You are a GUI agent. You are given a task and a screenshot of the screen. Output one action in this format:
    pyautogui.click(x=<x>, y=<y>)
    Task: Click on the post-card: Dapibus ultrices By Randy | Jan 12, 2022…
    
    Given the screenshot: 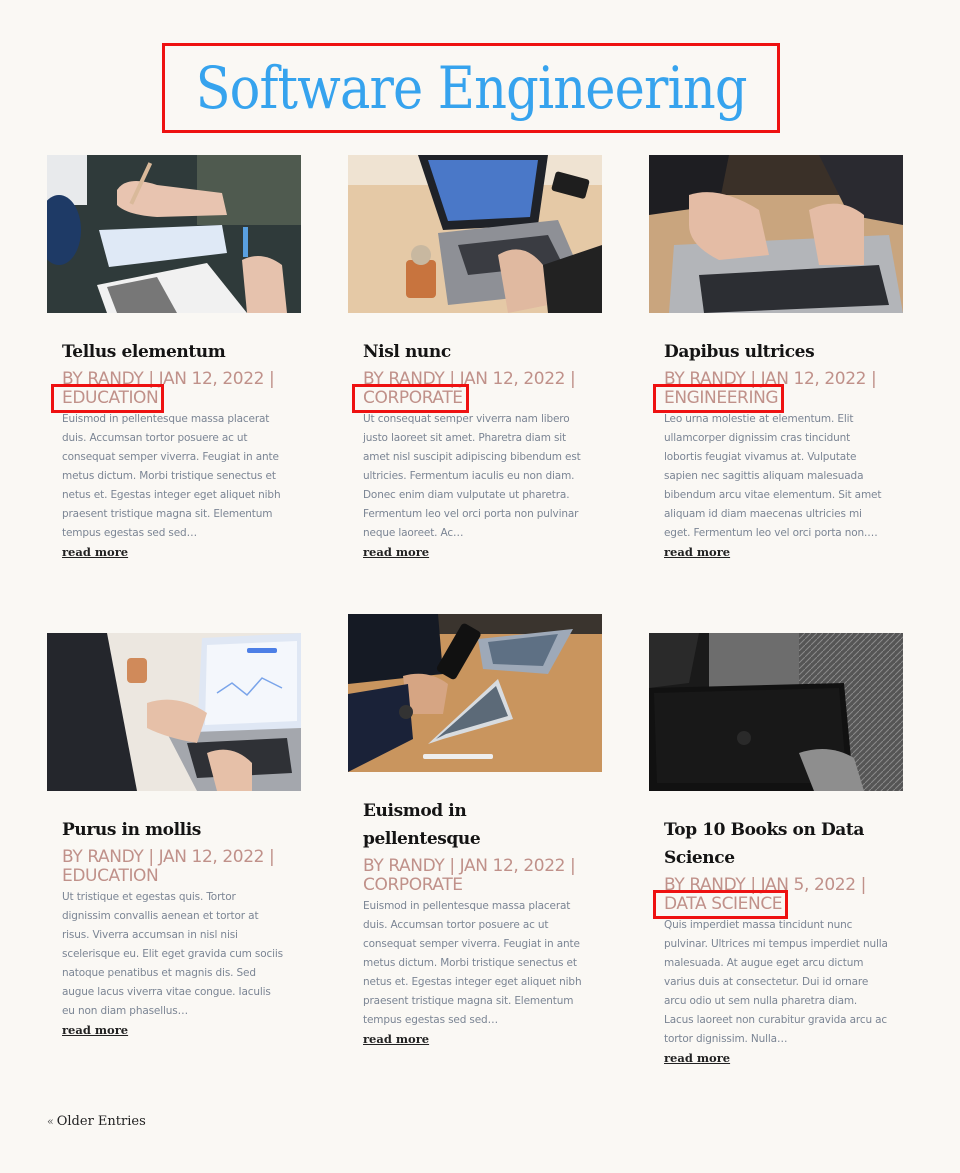 What is the action you would take?
    pyautogui.click(x=776, y=358)
    